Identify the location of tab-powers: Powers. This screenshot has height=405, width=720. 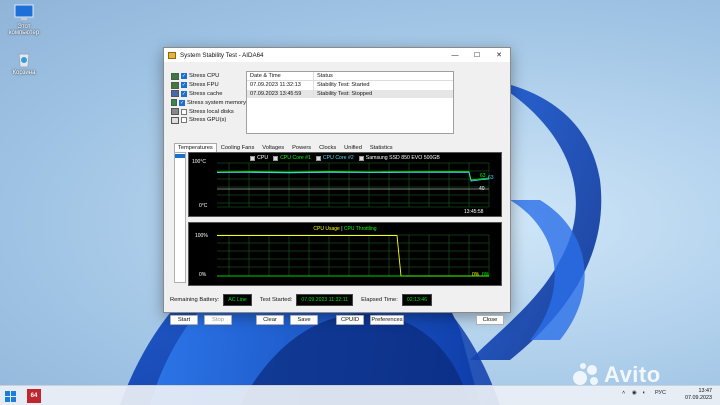
(301, 147).